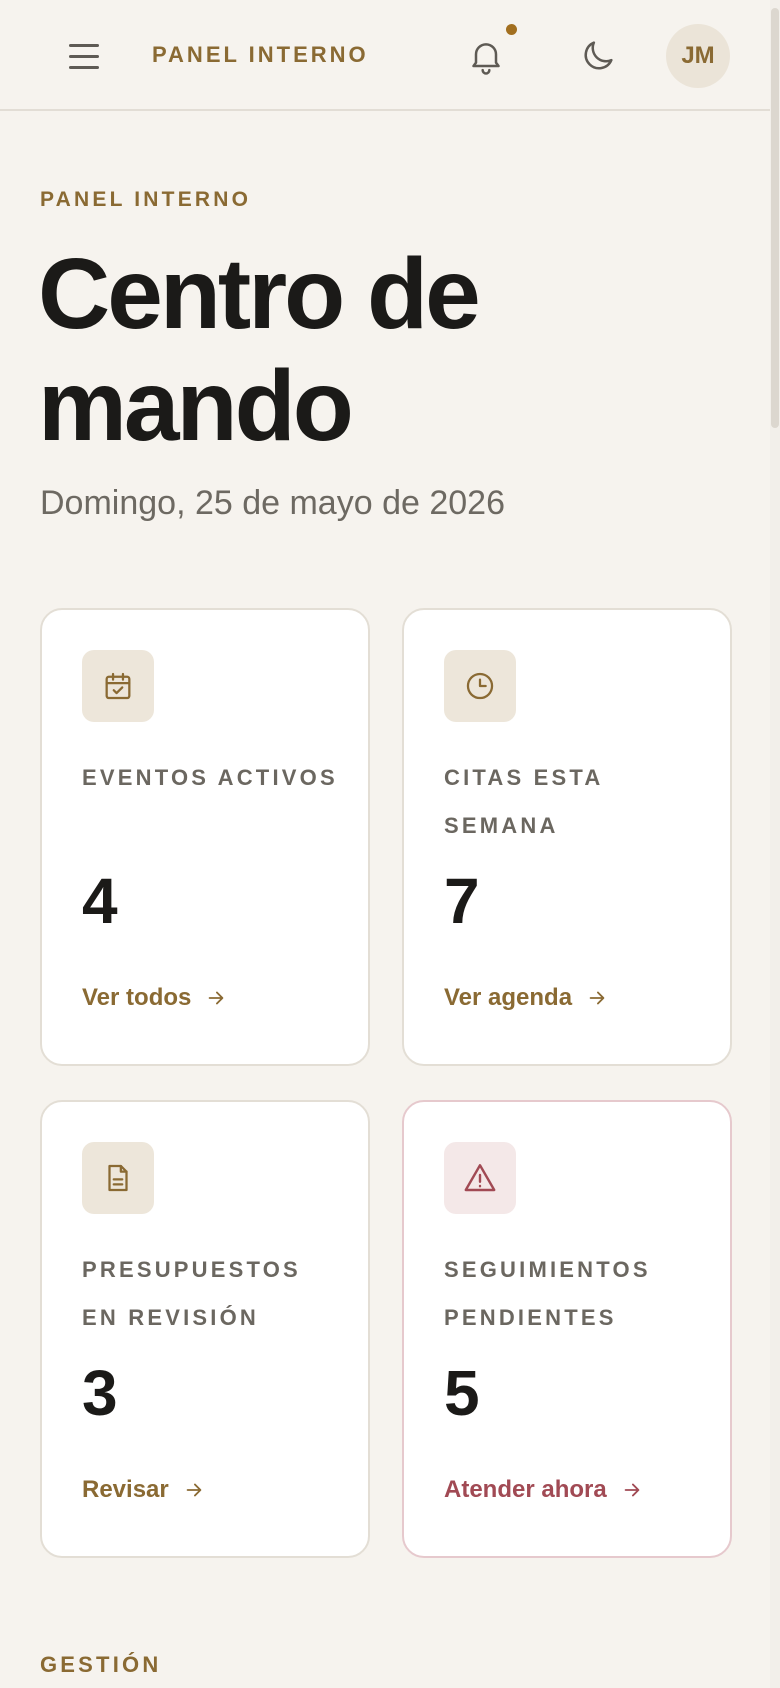 The image size is (780, 1688). Describe the element at coordinates (385, 55) in the screenshot. I see `top-bar: PANEL INTERNO JM` at that location.